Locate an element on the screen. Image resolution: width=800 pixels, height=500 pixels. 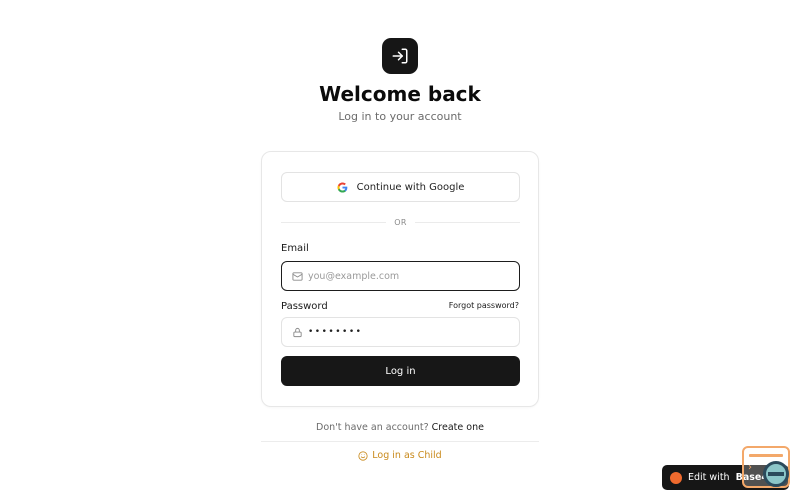
login-as-child-link: Log in as Child is located at coordinates (400, 455).